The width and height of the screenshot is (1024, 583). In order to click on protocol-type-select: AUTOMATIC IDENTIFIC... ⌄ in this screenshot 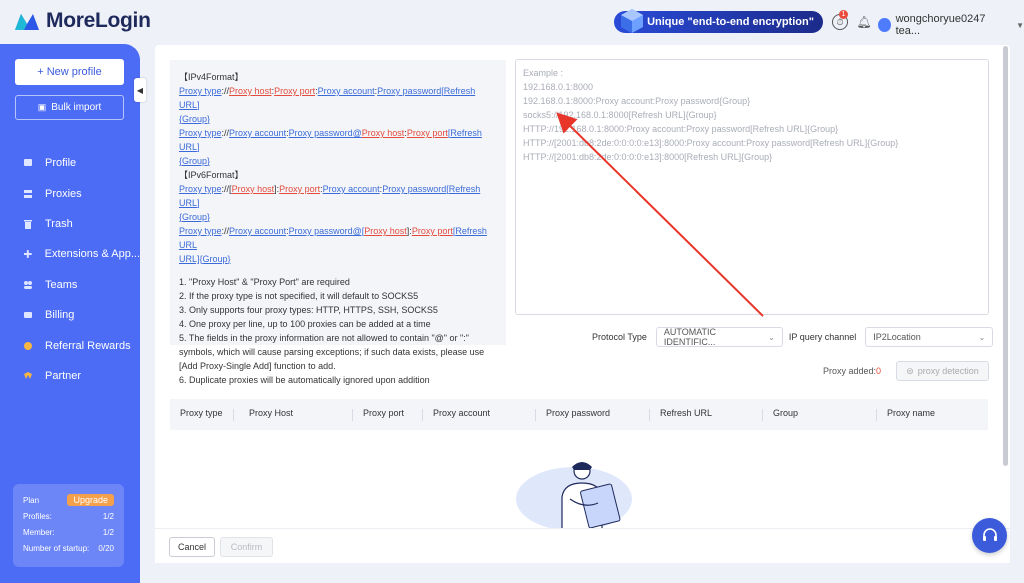, I will do `click(719, 337)`.